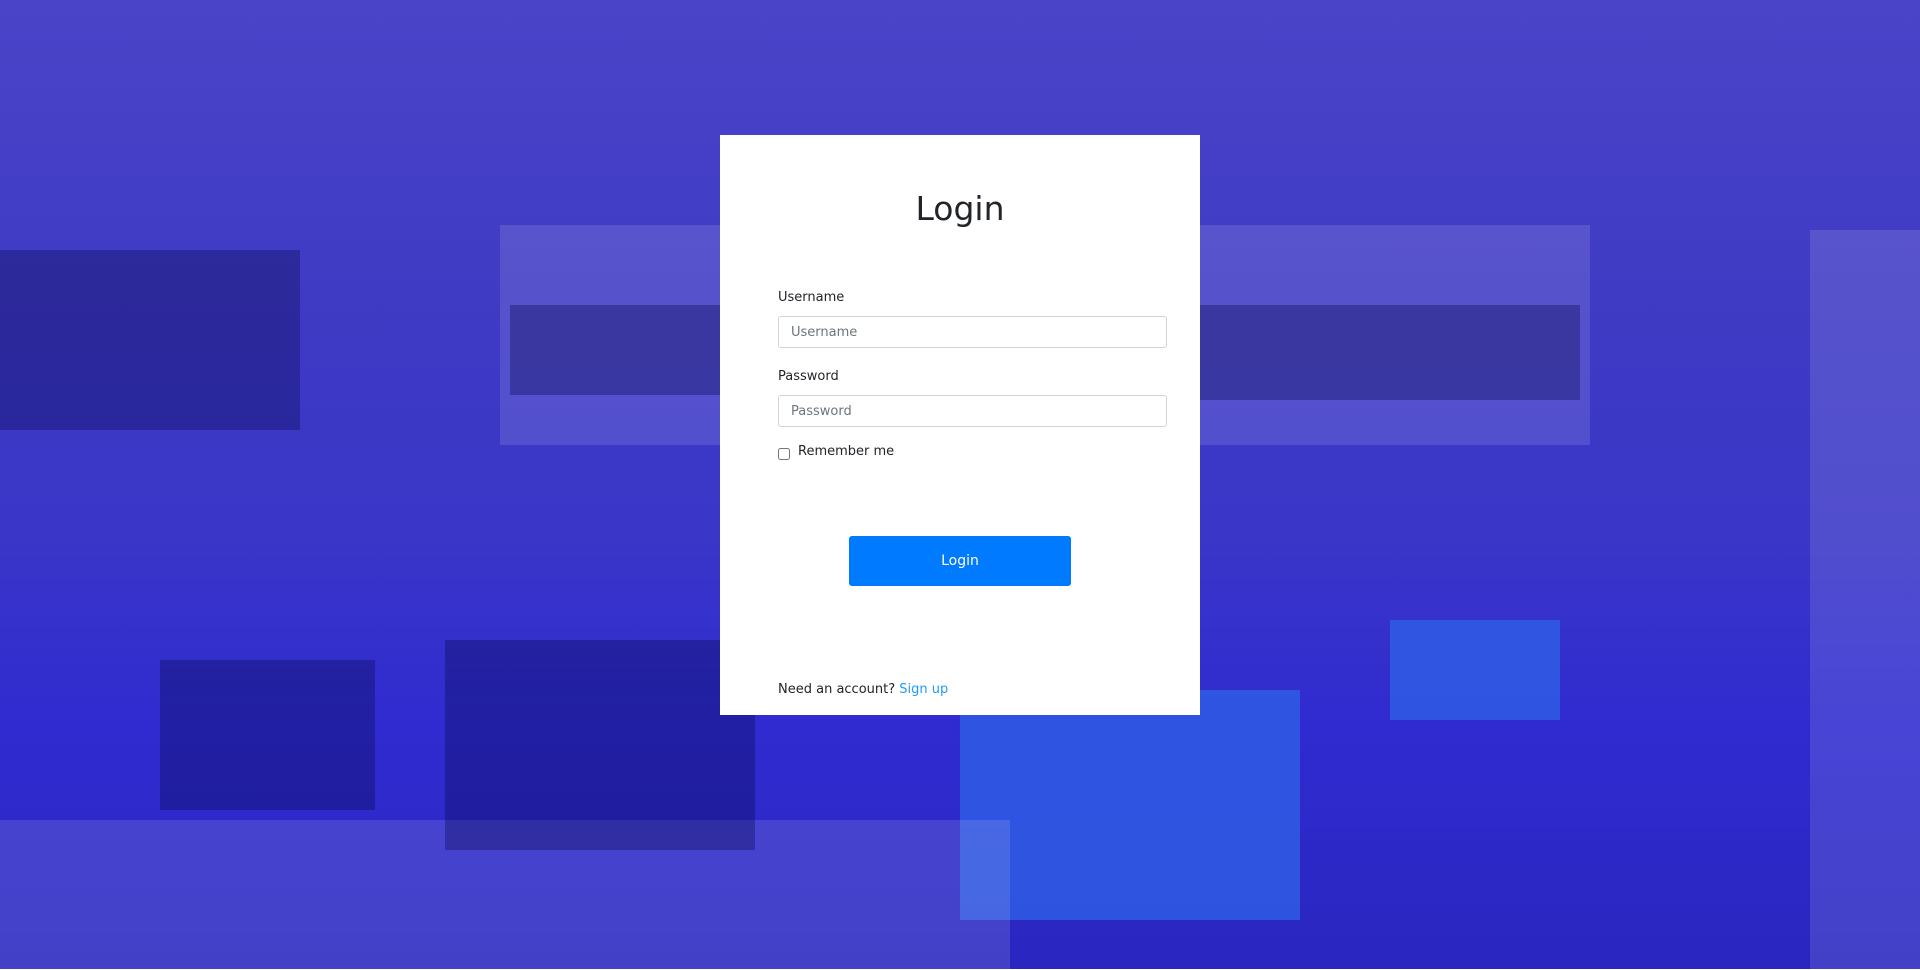 This screenshot has height=970, width=1920. What do you see at coordinates (784, 454) in the screenshot?
I see `remember-me-checkbox` at bounding box center [784, 454].